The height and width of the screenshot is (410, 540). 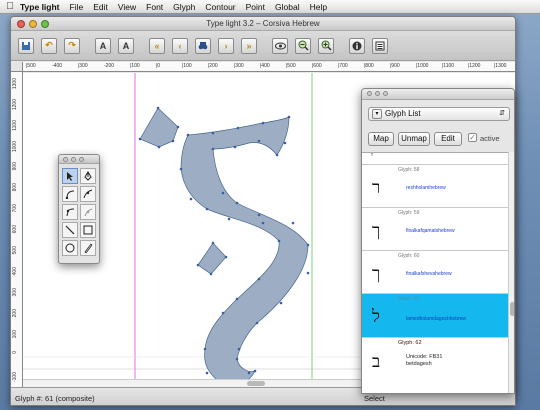 What do you see at coordinates (438, 94) in the screenshot?
I see `glyph-list-titlebar` at bounding box center [438, 94].